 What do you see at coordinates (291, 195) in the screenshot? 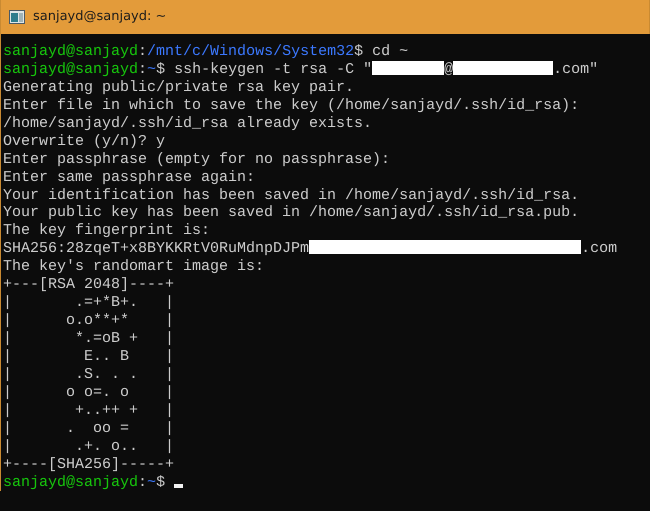
I see `terminal-text: Your identification has been saved in /home/sanjayd/.ssh/id_rsa.` at bounding box center [291, 195].